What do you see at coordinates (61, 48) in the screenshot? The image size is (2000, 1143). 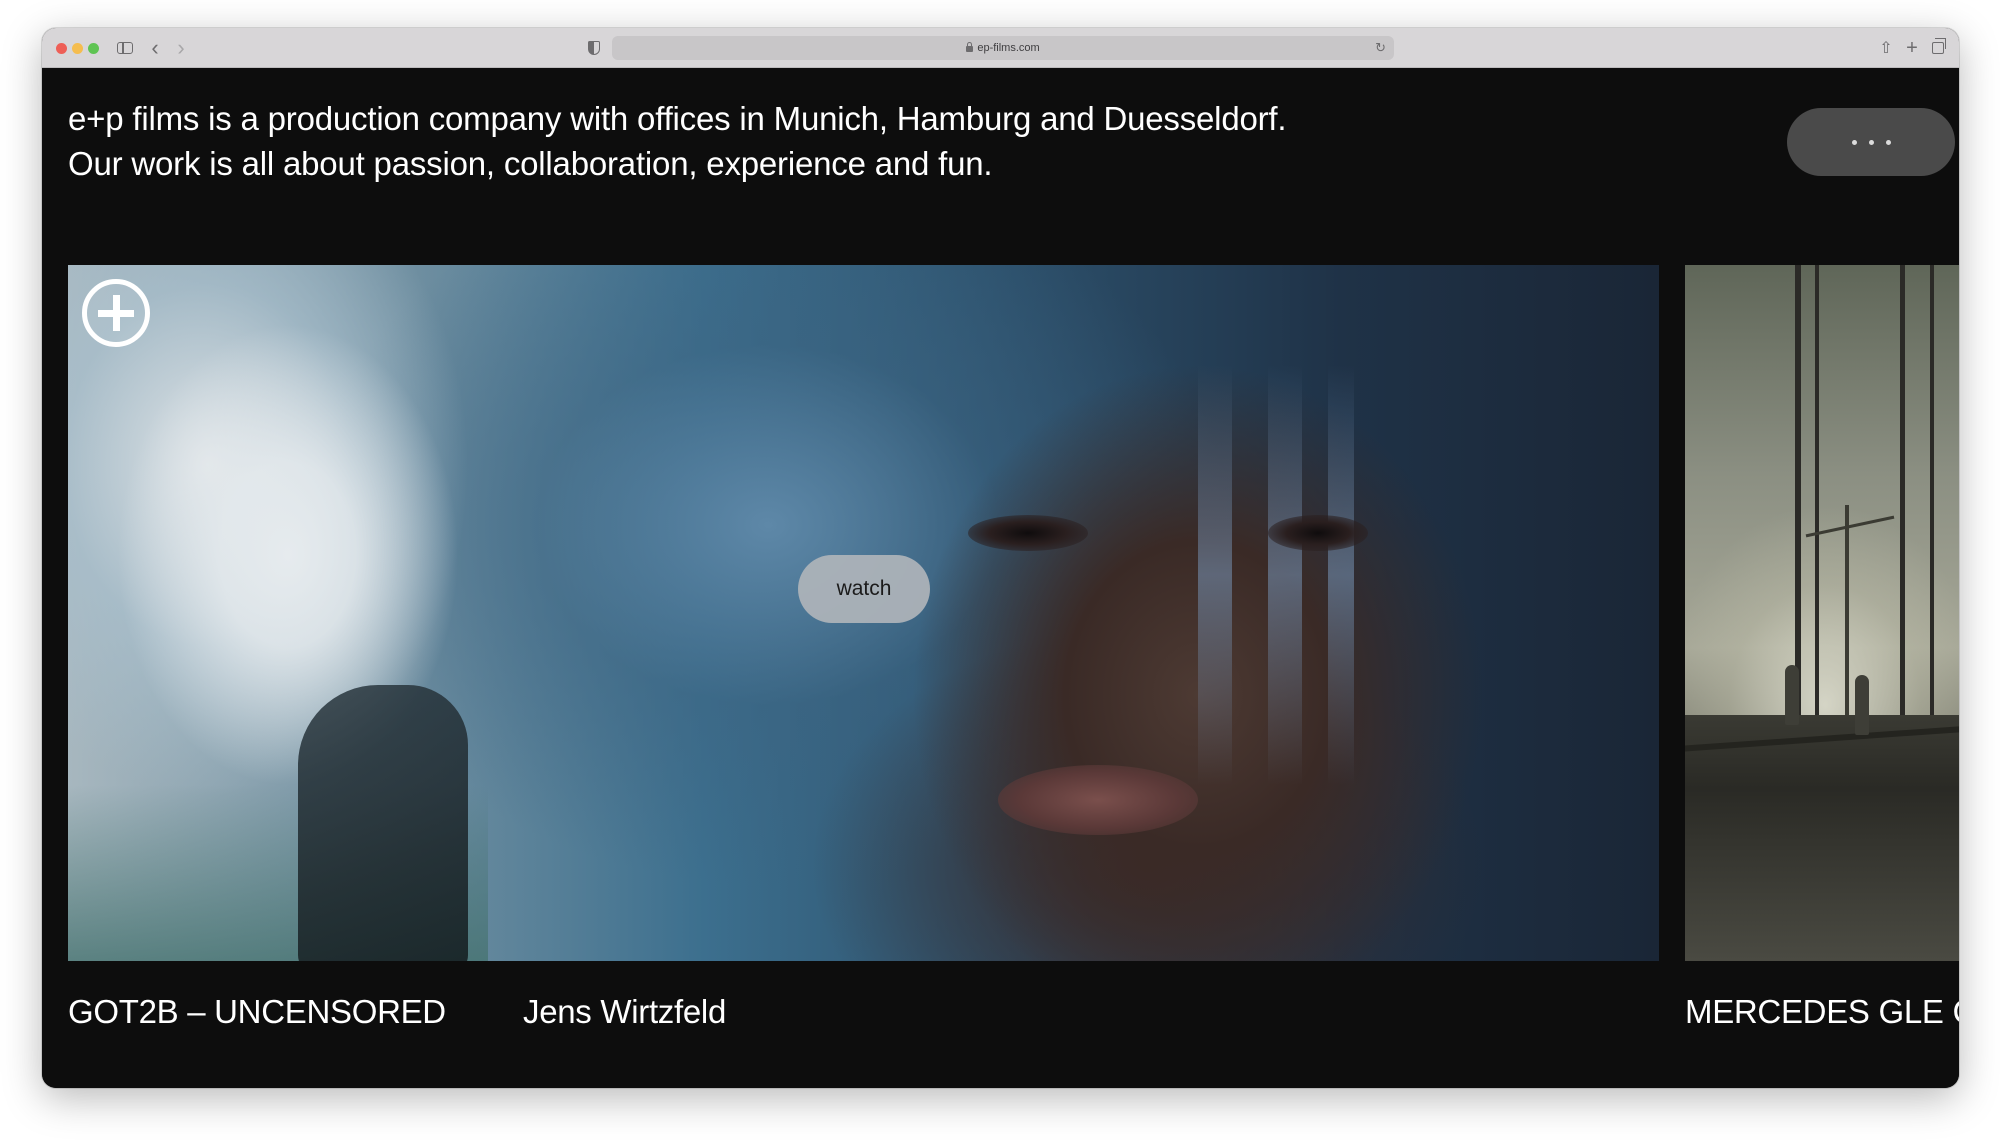 I see `close-window-button` at bounding box center [61, 48].